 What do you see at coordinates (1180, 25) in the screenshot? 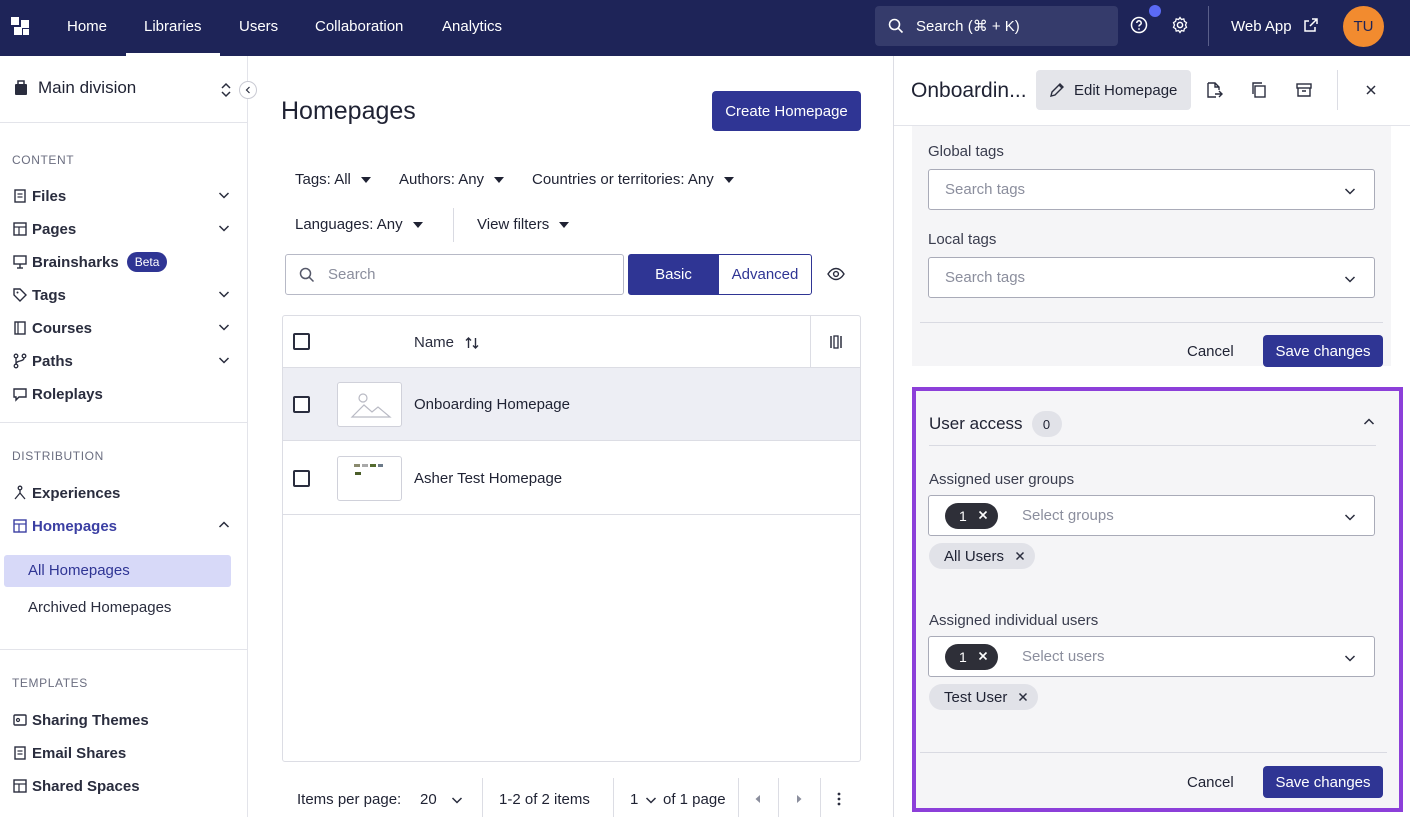
I see `gear-icon` at bounding box center [1180, 25].